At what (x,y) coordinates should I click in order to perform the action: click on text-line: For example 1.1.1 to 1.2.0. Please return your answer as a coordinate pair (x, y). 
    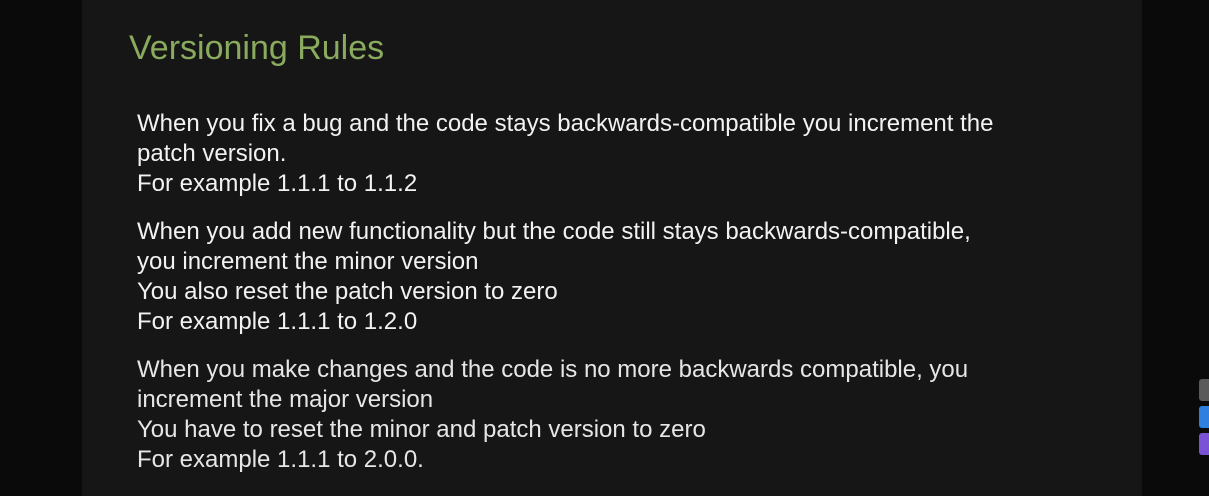
    Looking at the image, I should click on (277, 321).